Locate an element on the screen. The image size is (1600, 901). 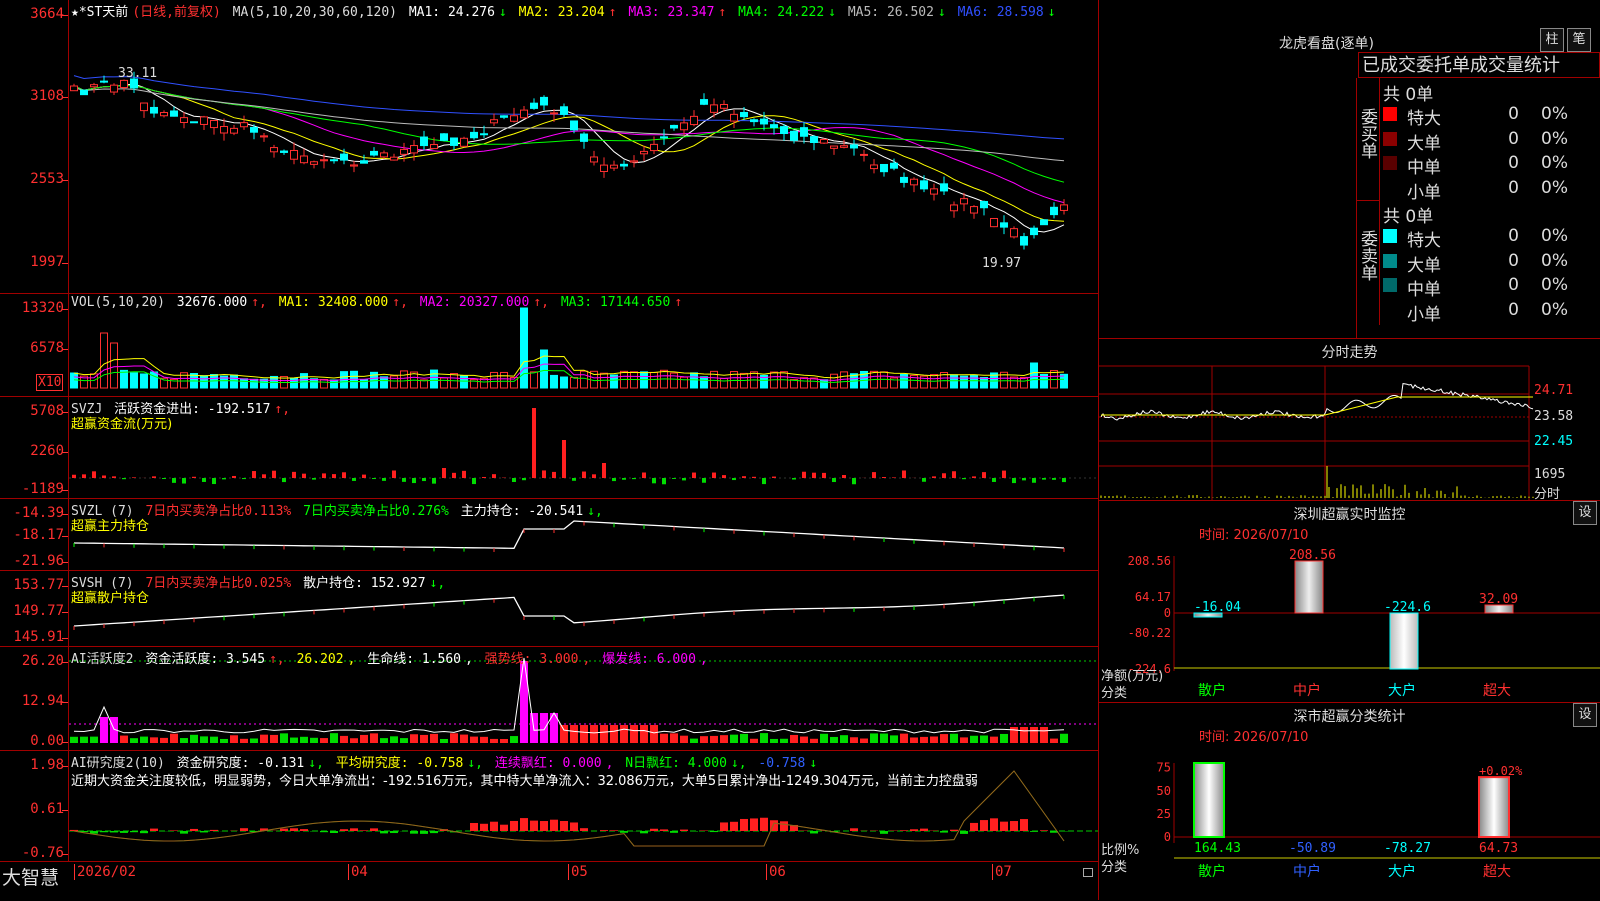
vol-ma1: MA1: 32408.000 is located at coordinates (334, 302).